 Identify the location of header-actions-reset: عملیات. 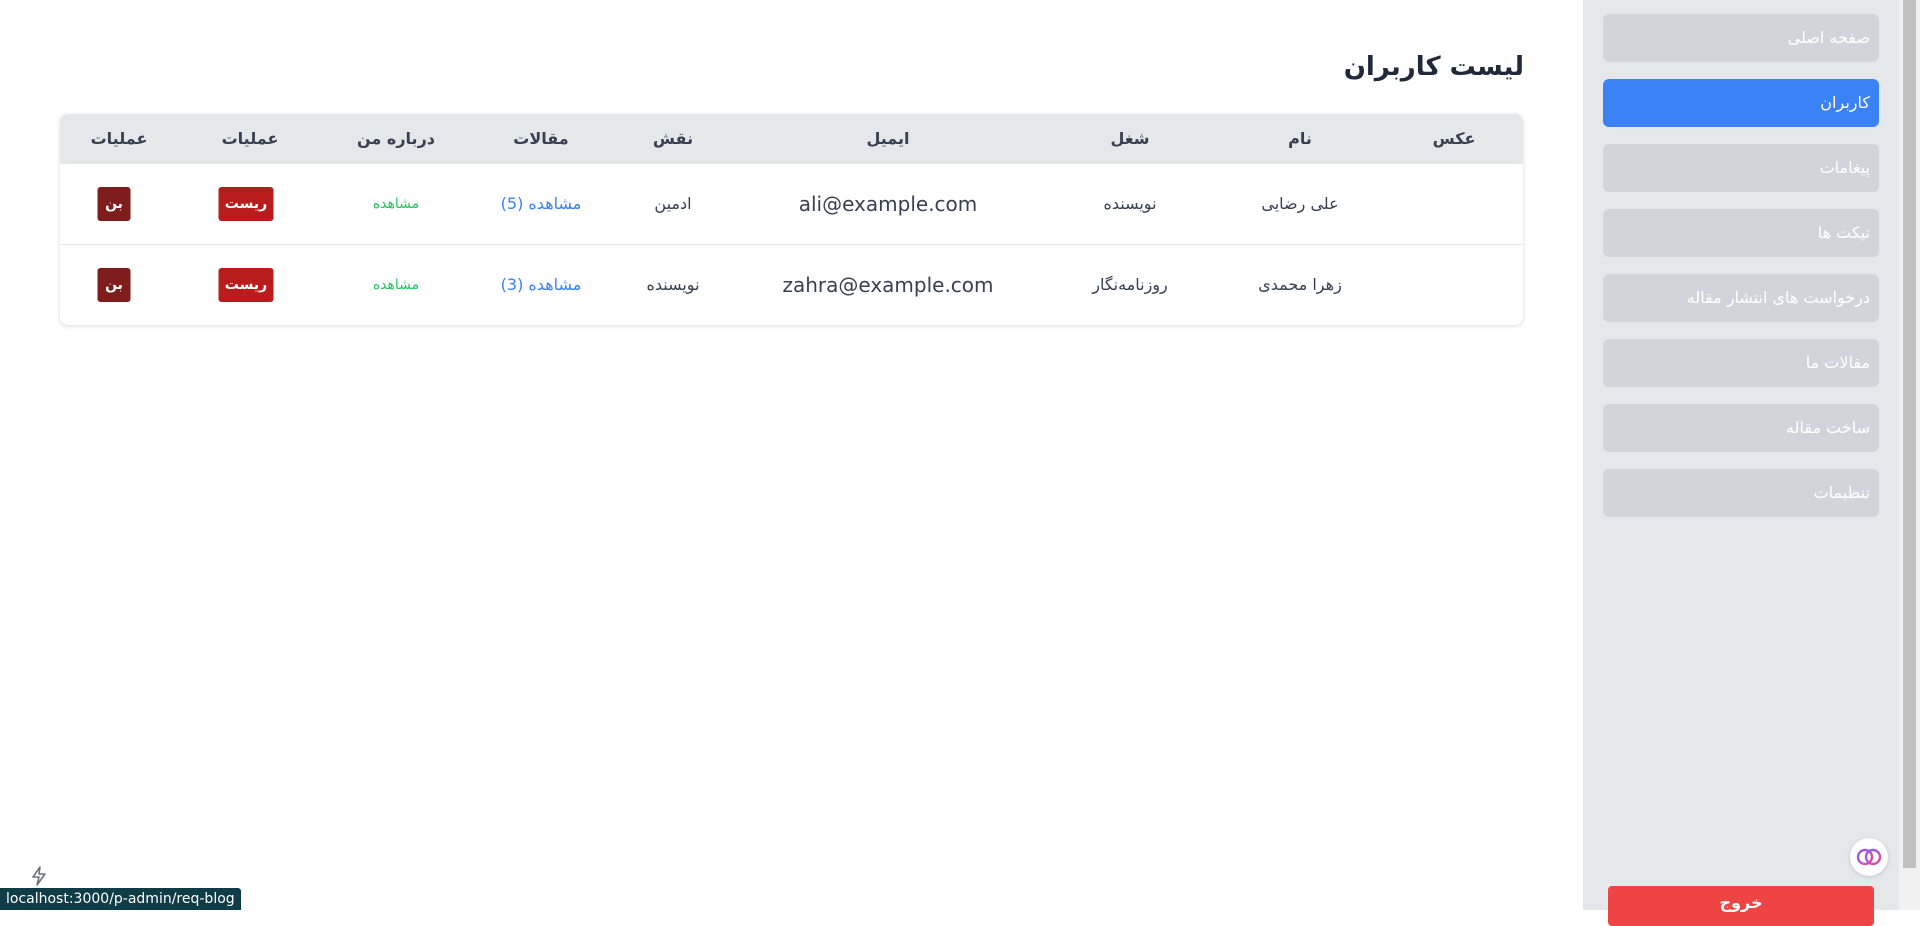
(250, 138).